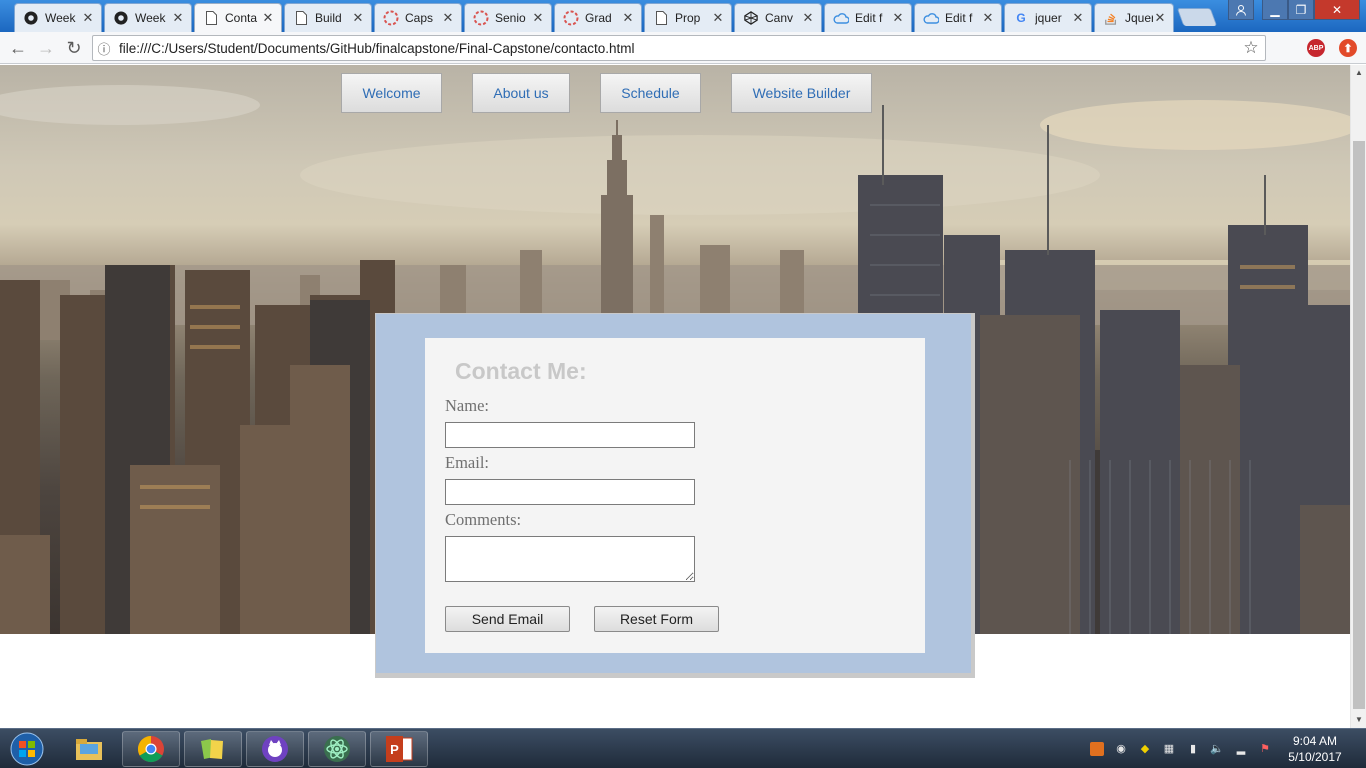 This screenshot has width=1366, height=768. I want to click on reload-button: ↻, so click(74, 48).